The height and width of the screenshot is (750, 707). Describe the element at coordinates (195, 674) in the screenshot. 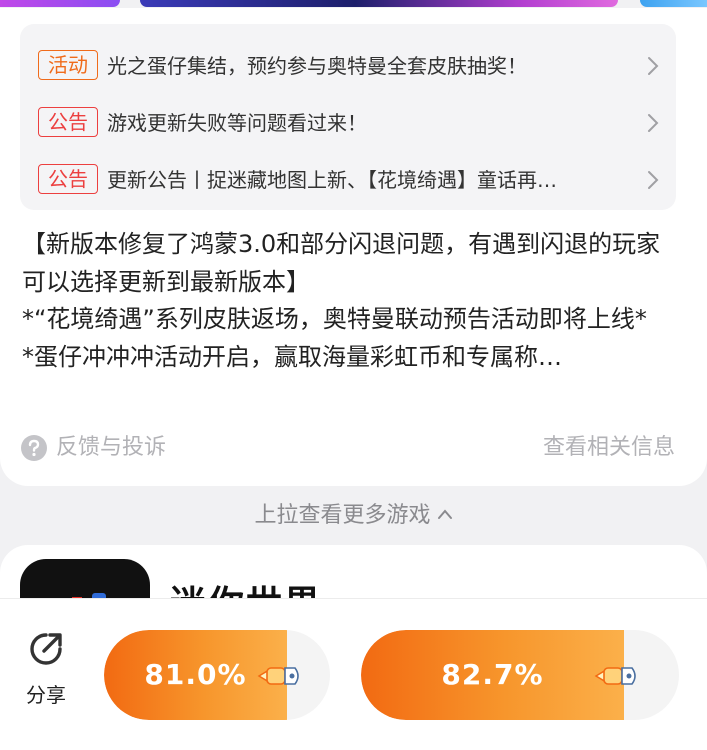

I see `download-progress-text: 81.0%` at that location.